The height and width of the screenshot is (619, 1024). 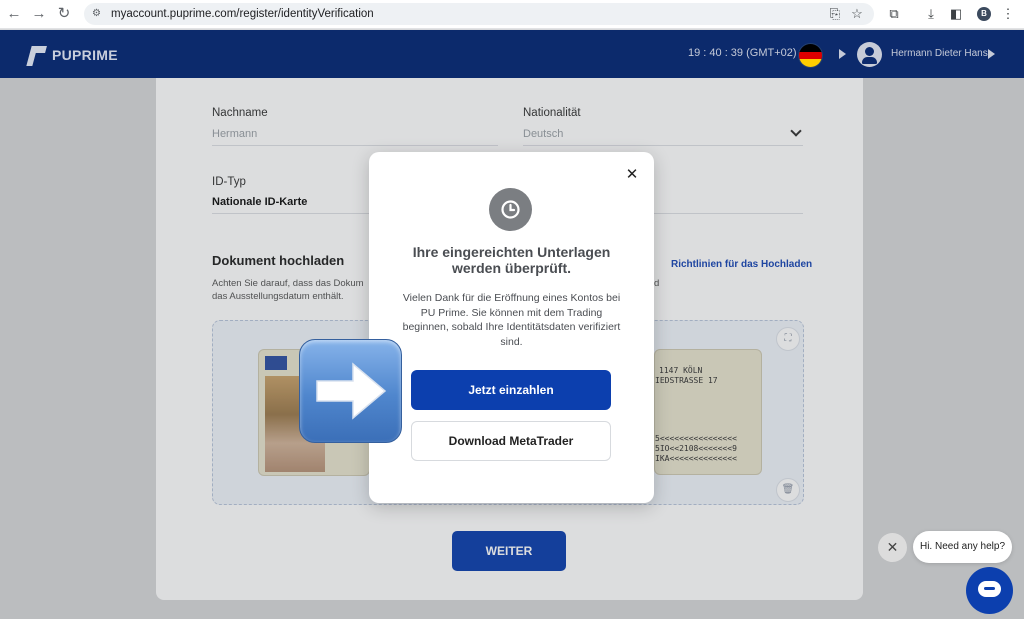 I want to click on bookmark-star-icon: ☆, so click(x=857, y=14).